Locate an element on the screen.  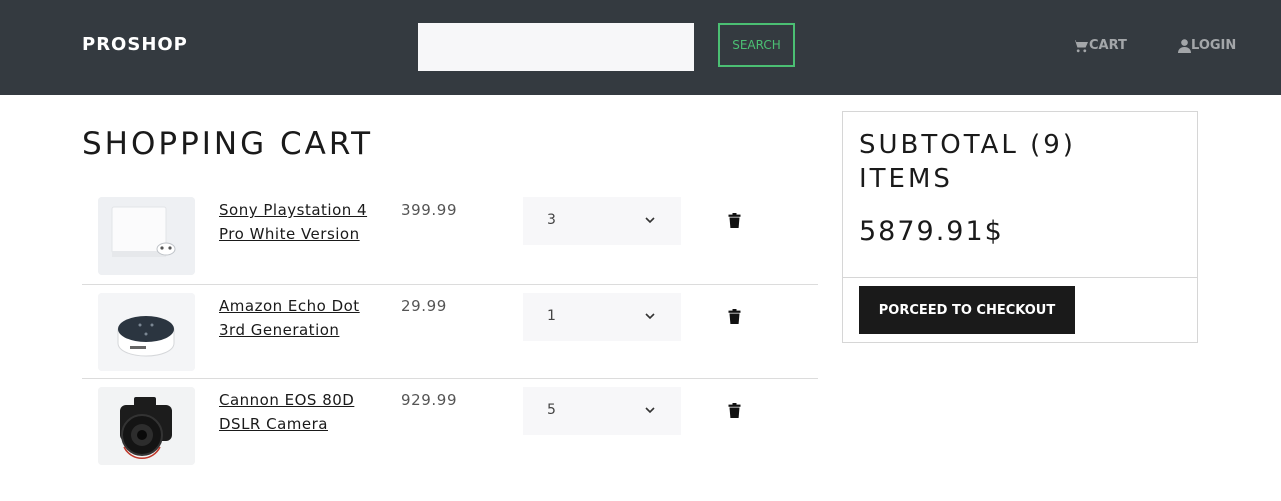
quantity-select: 1 is located at coordinates (602, 317).